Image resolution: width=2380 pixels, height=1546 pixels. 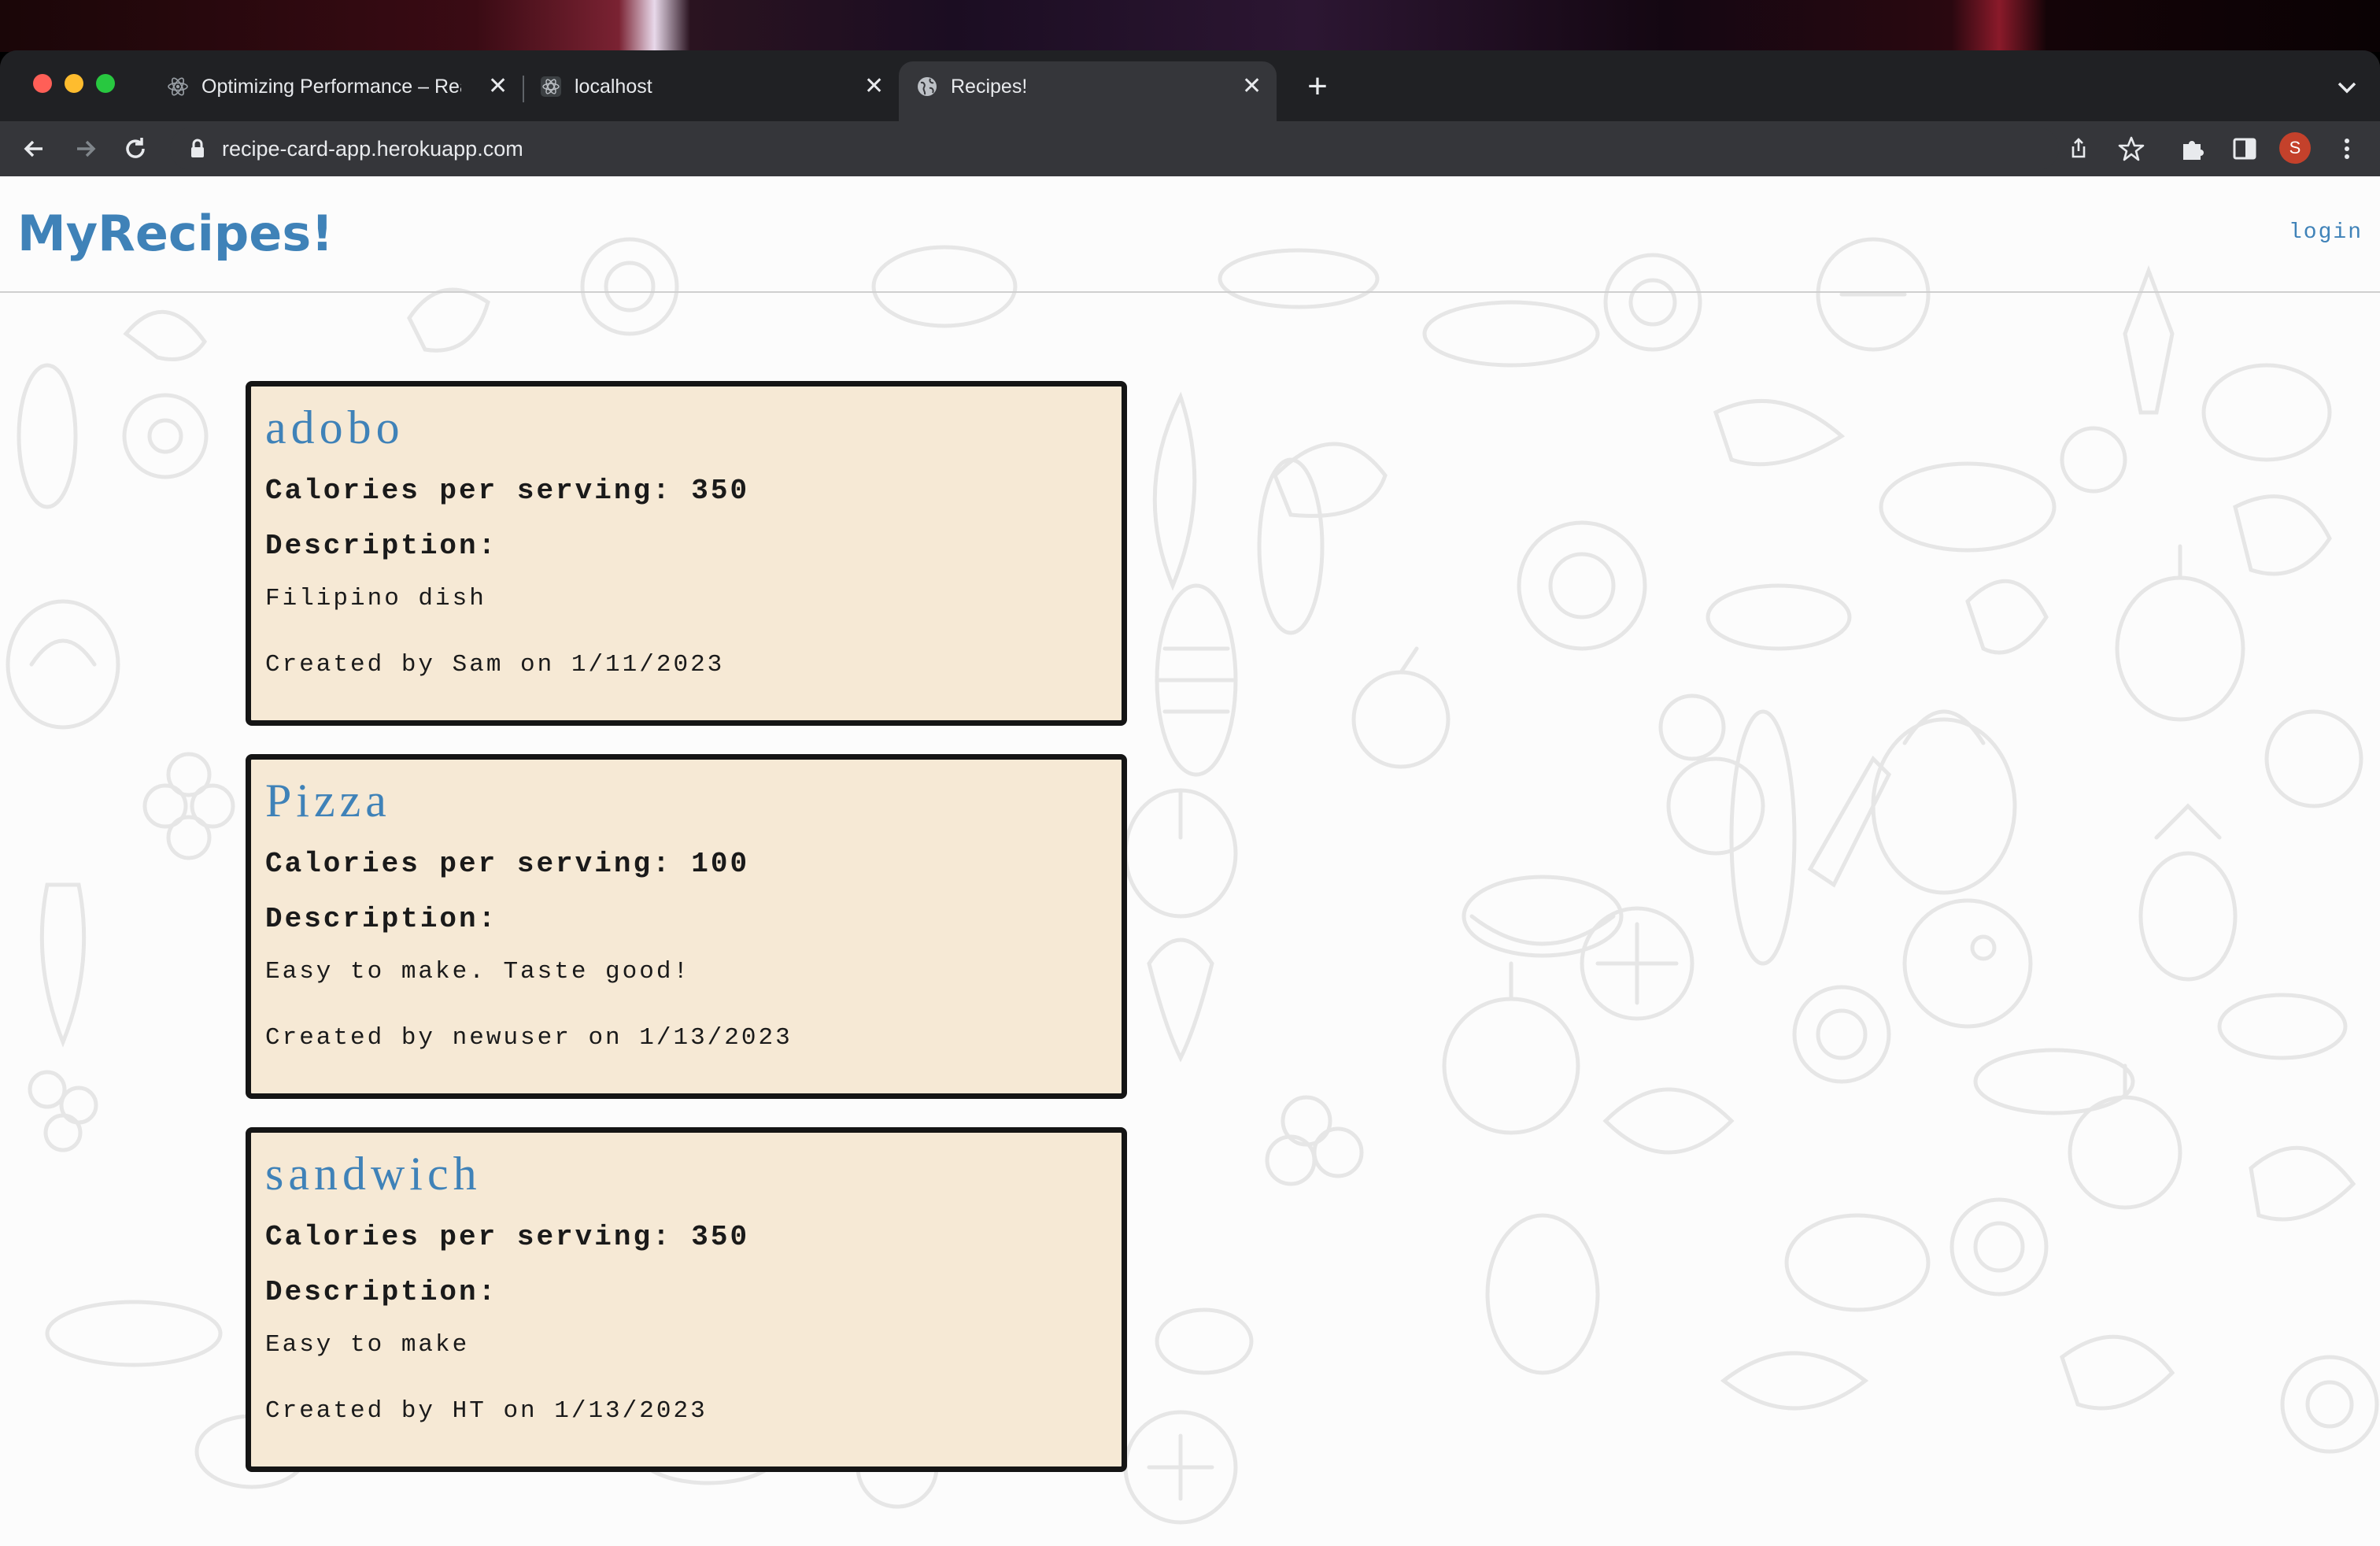 I want to click on tab-optimizing-performance: Optimizing Performance – React ✕, so click(x=334, y=86).